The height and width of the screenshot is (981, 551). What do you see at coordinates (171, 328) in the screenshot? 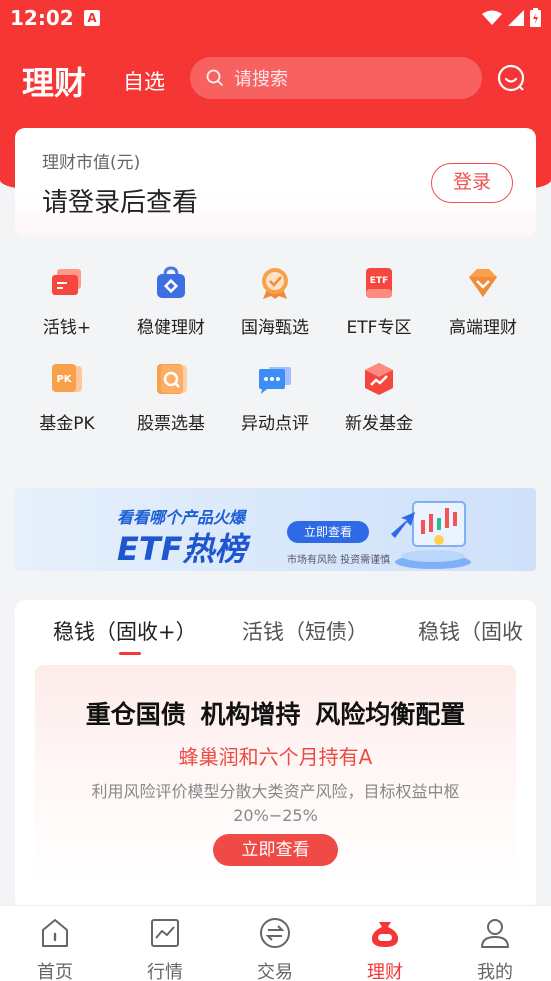
I see `feature-label: 稳健理财` at bounding box center [171, 328].